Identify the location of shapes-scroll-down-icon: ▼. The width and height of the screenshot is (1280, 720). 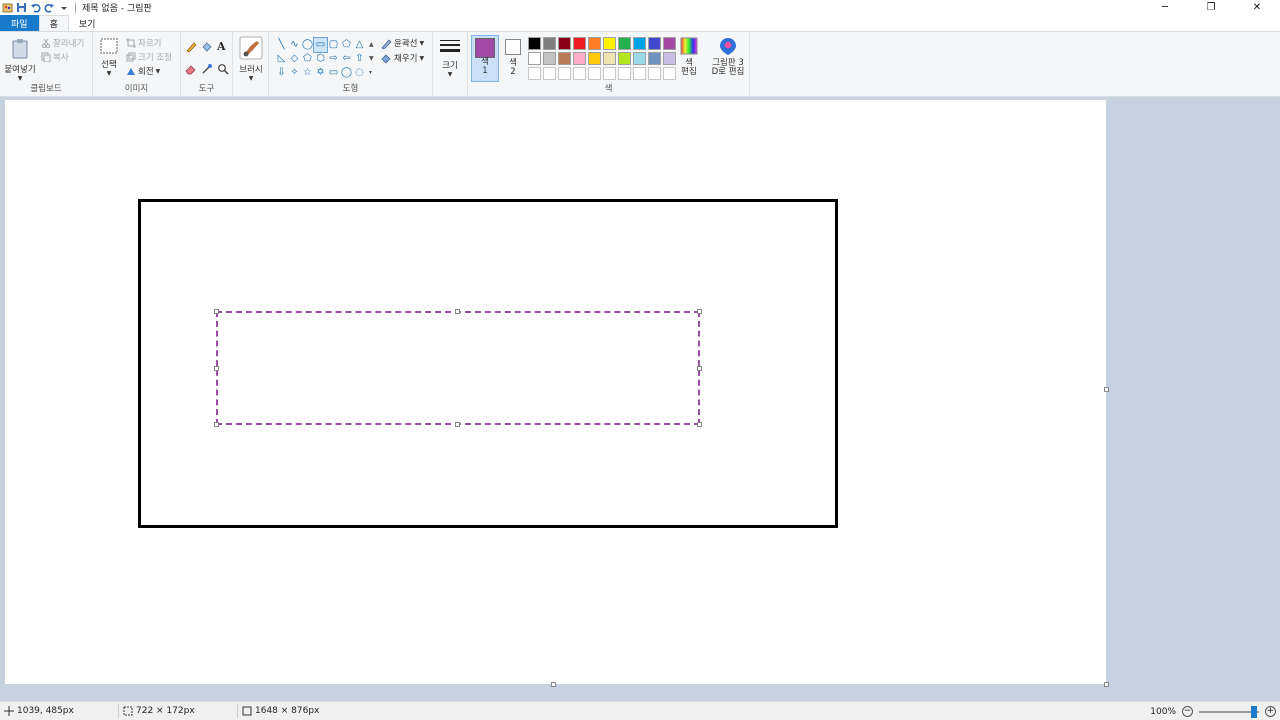
(372, 59).